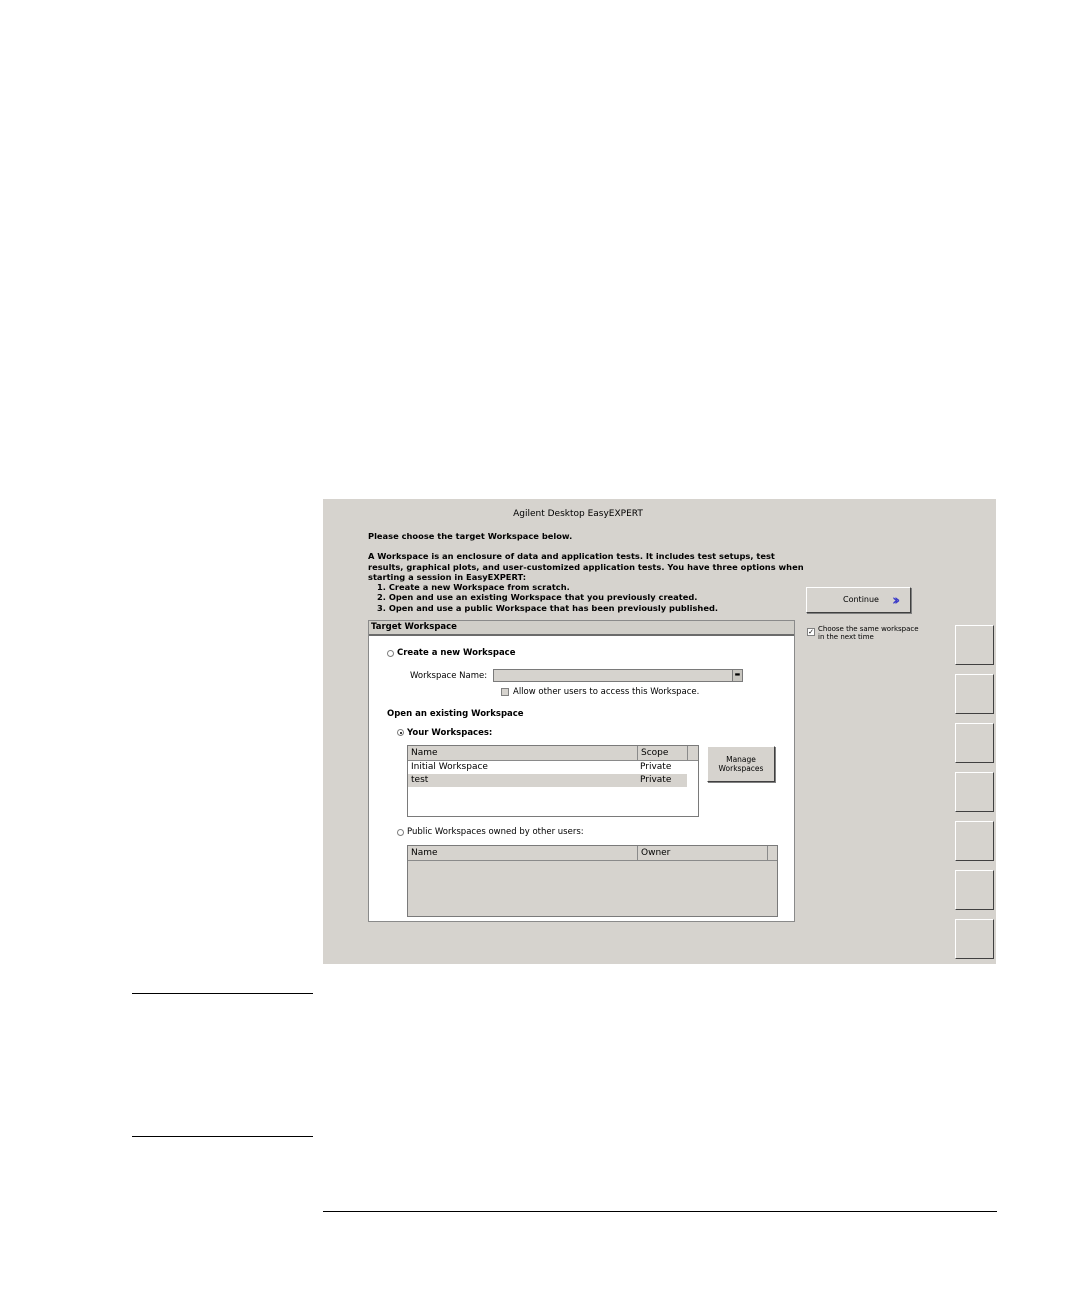 The image size is (1080, 1296). Describe the element at coordinates (592, 881) in the screenshot. I see `public-workspaces-list: Name Owner` at that location.